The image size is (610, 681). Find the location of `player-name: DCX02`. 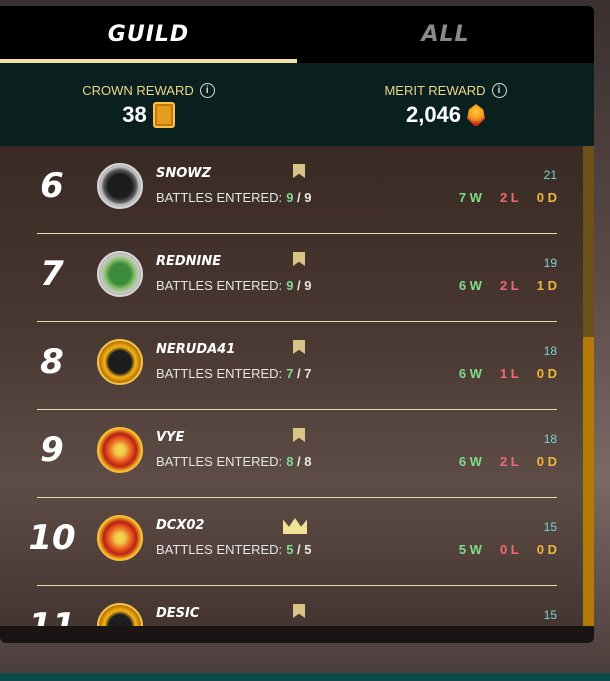

player-name: DCX02 is located at coordinates (180, 525).